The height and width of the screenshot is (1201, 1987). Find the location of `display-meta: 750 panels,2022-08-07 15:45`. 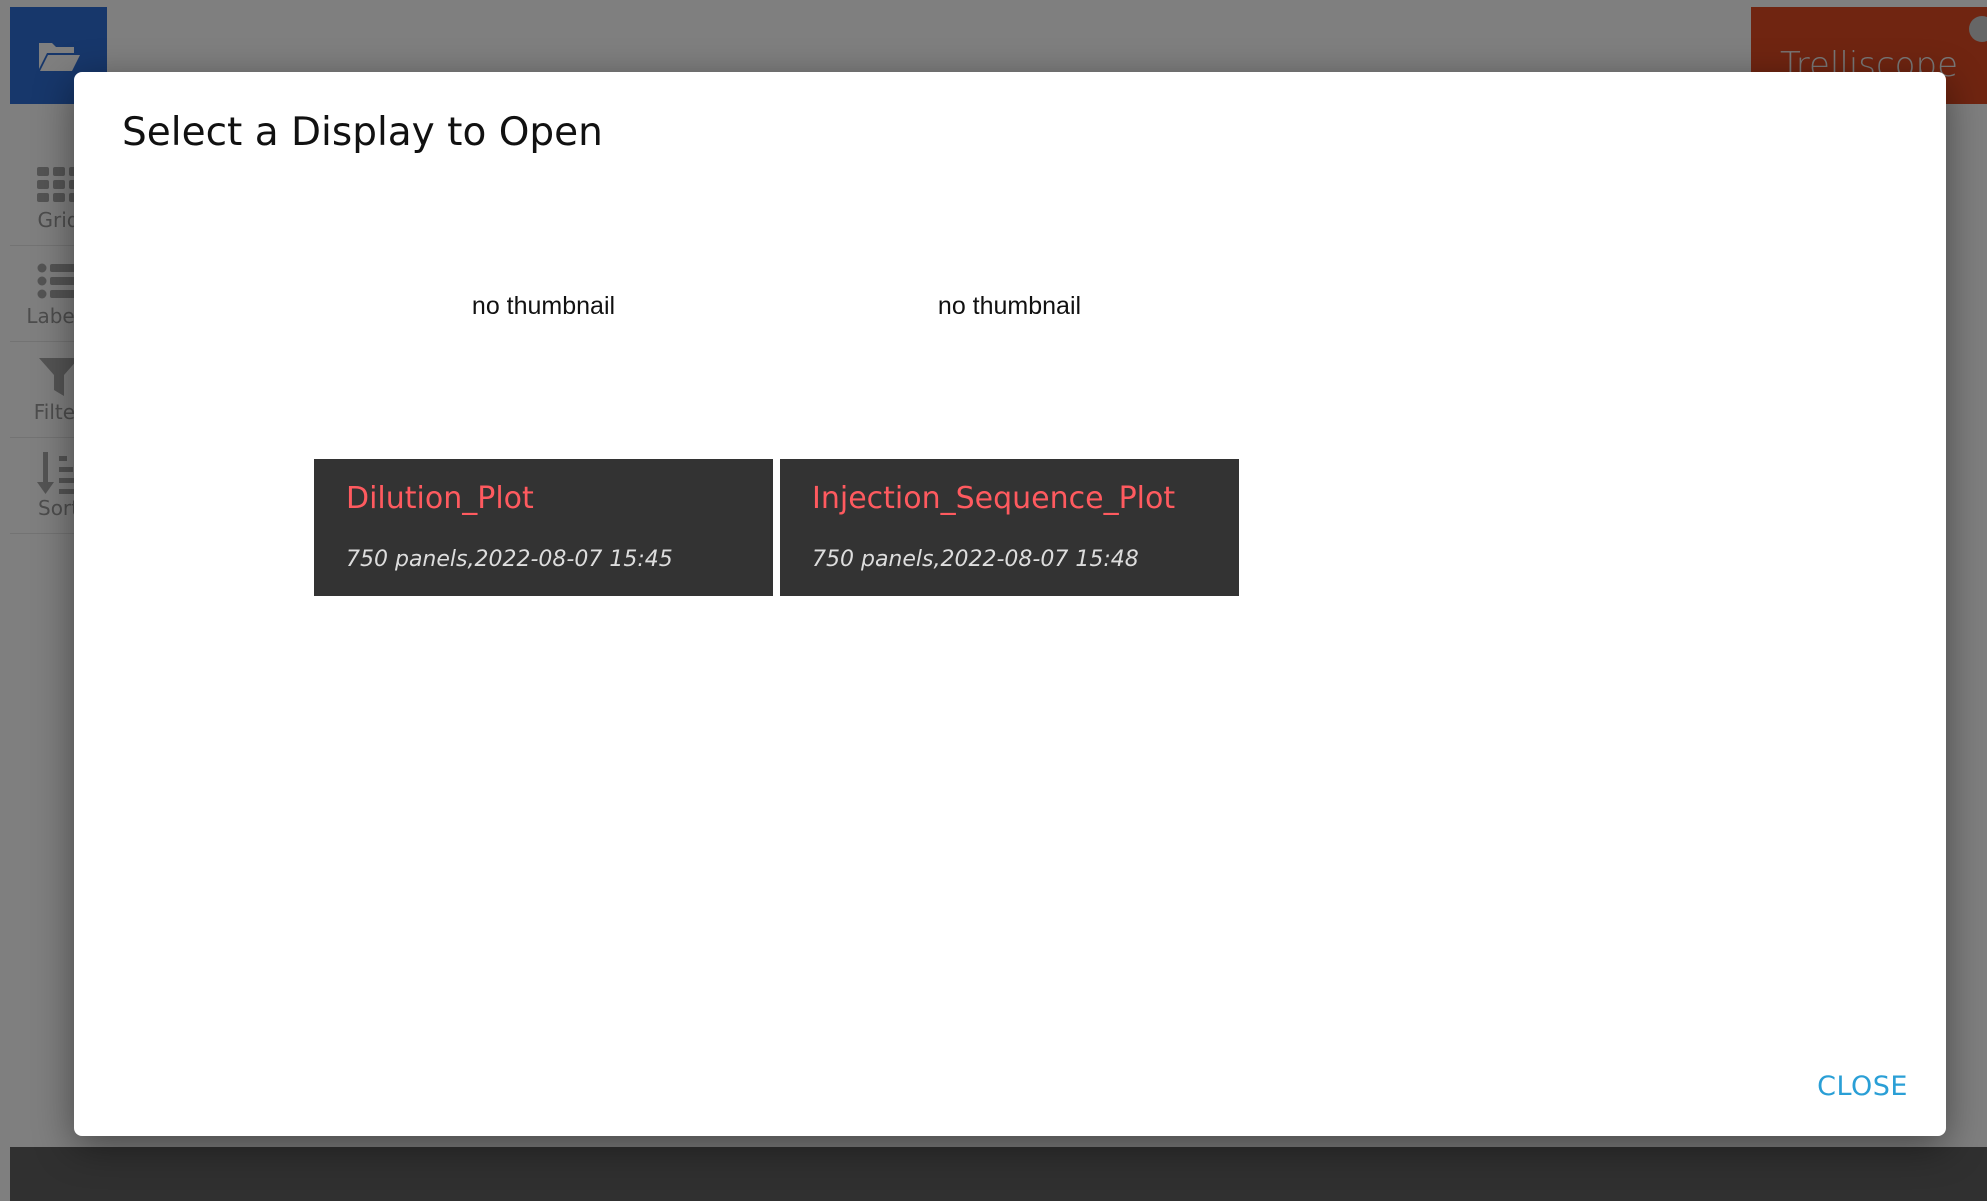

display-meta: 750 panels,2022-08-07 15:45 is located at coordinates (509, 559).